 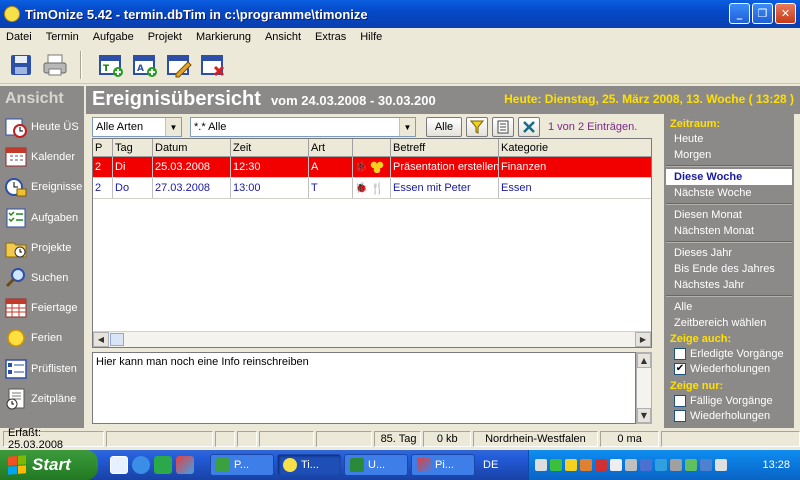 I want to click on network-icon, so click(x=541, y=465).